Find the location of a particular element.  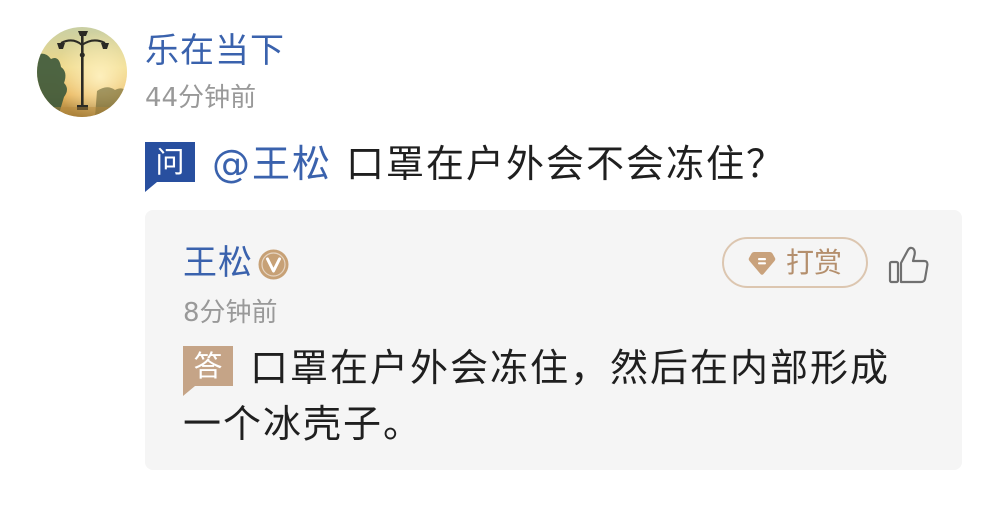

answerer-name: 王松 is located at coordinates (218, 263).